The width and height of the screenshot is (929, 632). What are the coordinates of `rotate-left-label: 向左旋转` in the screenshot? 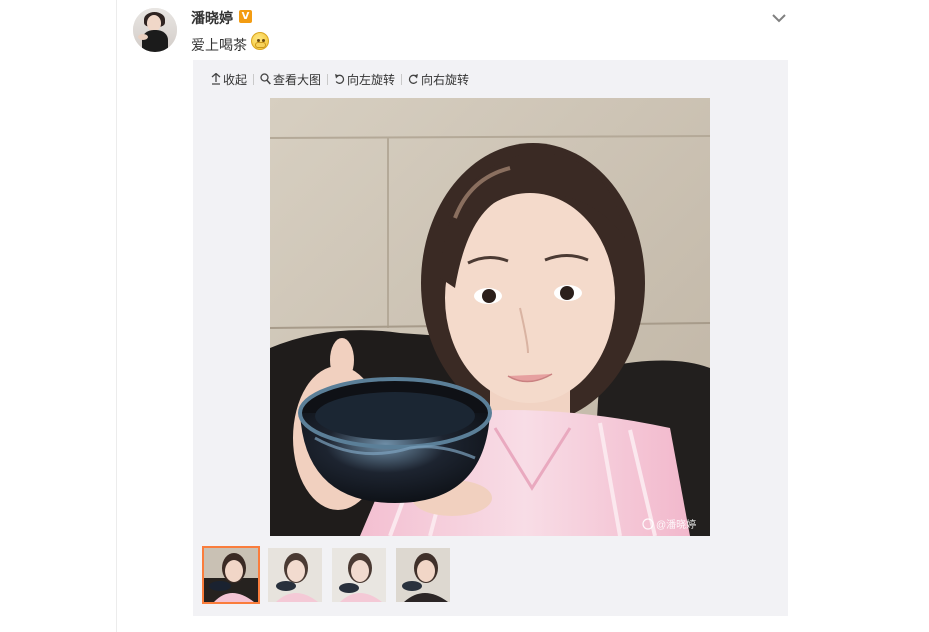 It's located at (371, 79).